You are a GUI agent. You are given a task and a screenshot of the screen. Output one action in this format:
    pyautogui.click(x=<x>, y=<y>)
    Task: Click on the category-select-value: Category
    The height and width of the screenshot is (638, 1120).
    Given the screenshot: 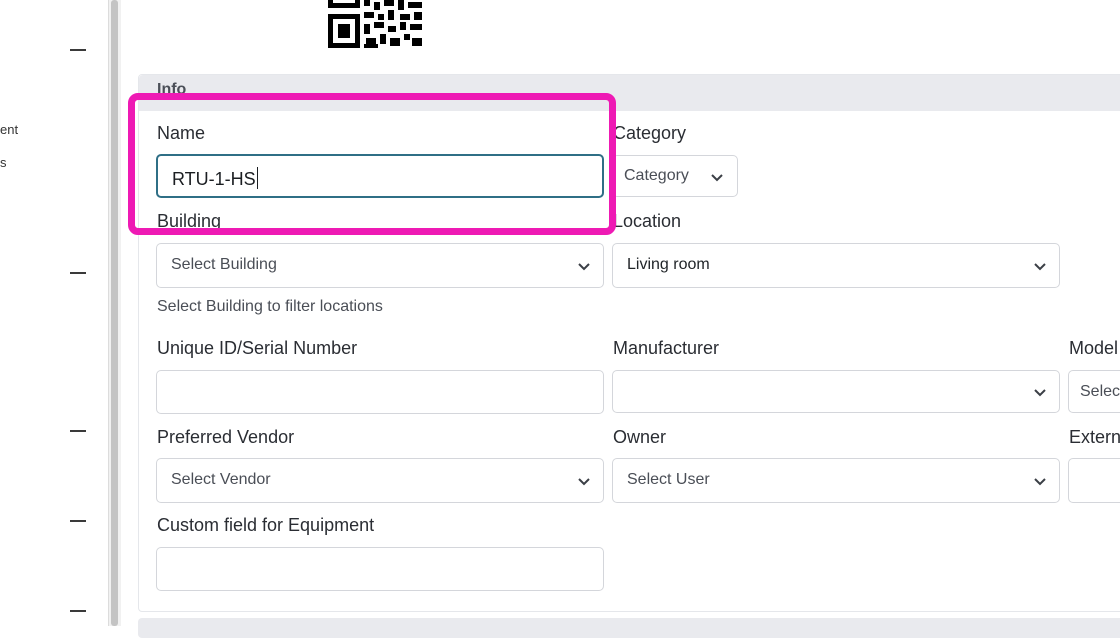 What is the action you would take?
    pyautogui.click(x=656, y=175)
    